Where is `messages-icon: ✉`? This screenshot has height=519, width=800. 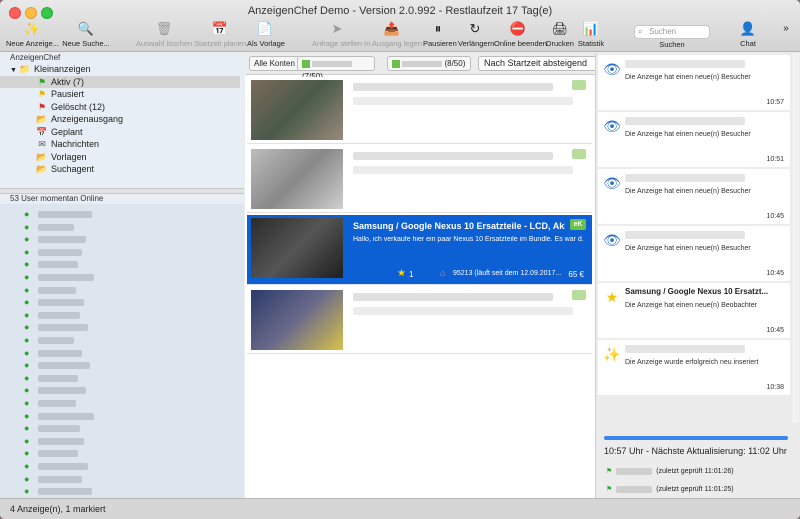
messages-icon: ✉ is located at coordinates (42, 144).